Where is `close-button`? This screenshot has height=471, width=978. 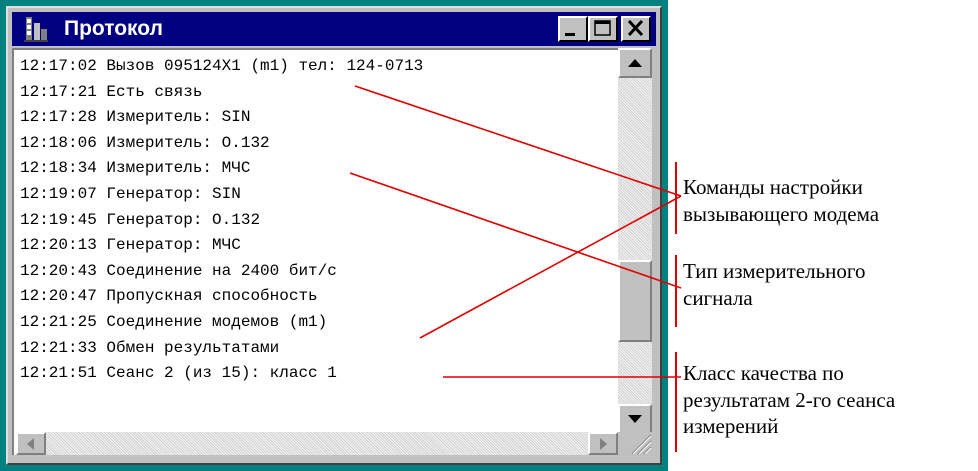
close-button is located at coordinates (636, 29).